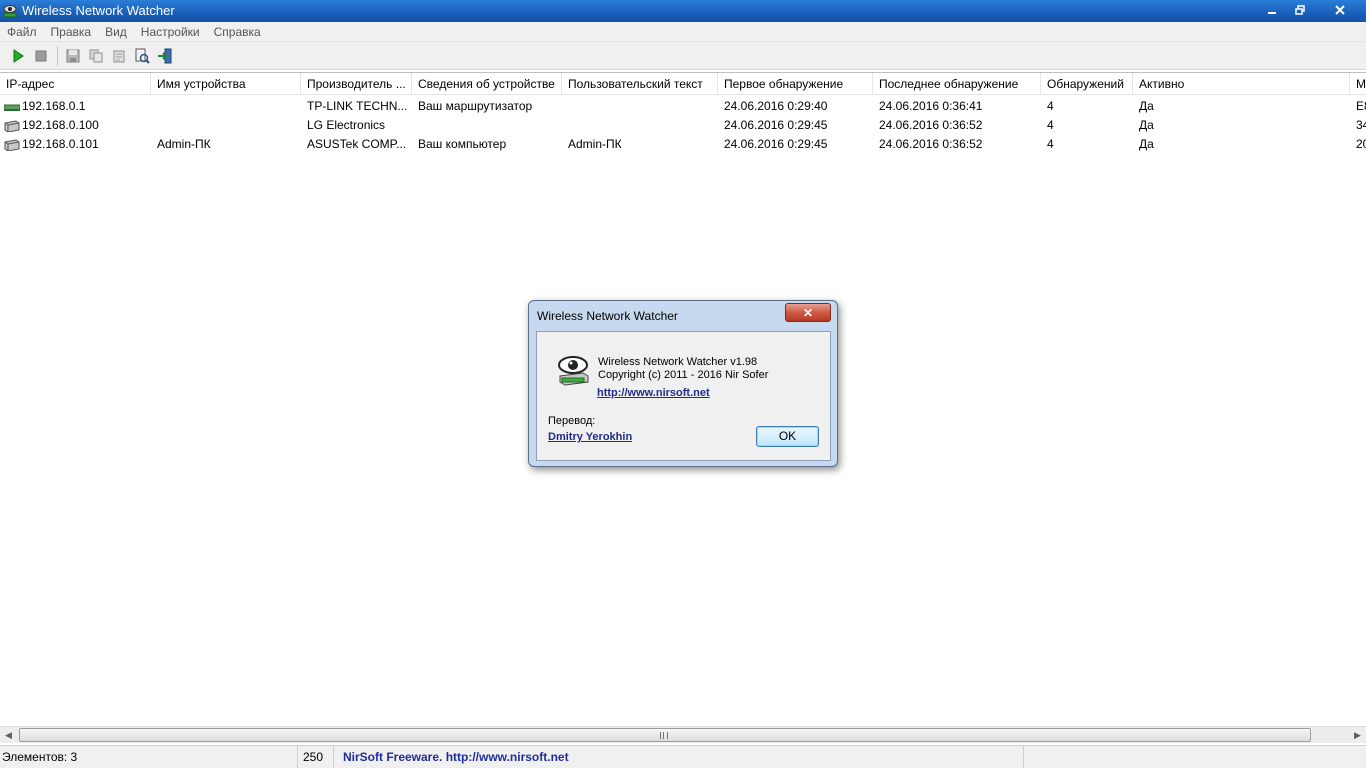 This screenshot has height=768, width=1366. What do you see at coordinates (573, 371) in the screenshot?
I see `eye-network-icon` at bounding box center [573, 371].